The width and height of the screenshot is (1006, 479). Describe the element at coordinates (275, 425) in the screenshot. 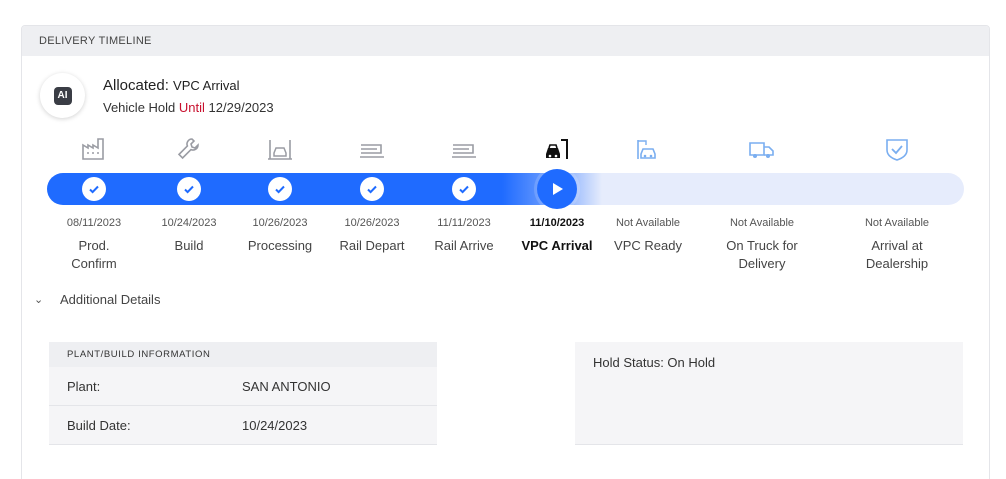

I see `info-value: 10/24/2023` at that location.